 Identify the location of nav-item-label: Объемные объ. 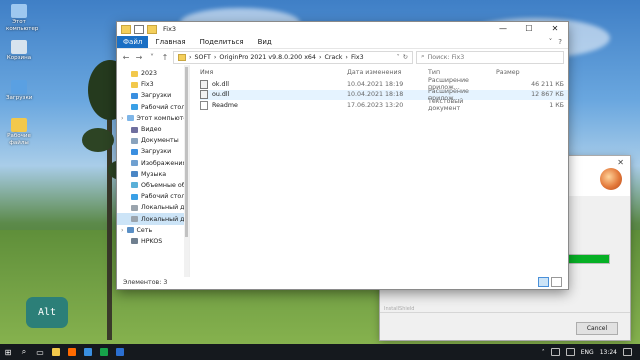
(165, 185).